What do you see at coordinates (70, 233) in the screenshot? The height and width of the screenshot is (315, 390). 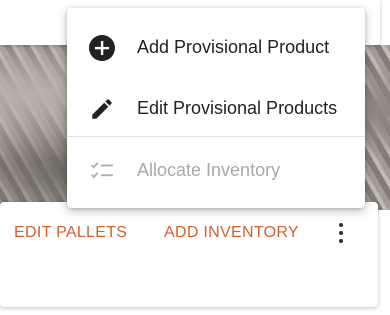 I see `edit-pallets-button: EDIT PALLETS` at bounding box center [70, 233].